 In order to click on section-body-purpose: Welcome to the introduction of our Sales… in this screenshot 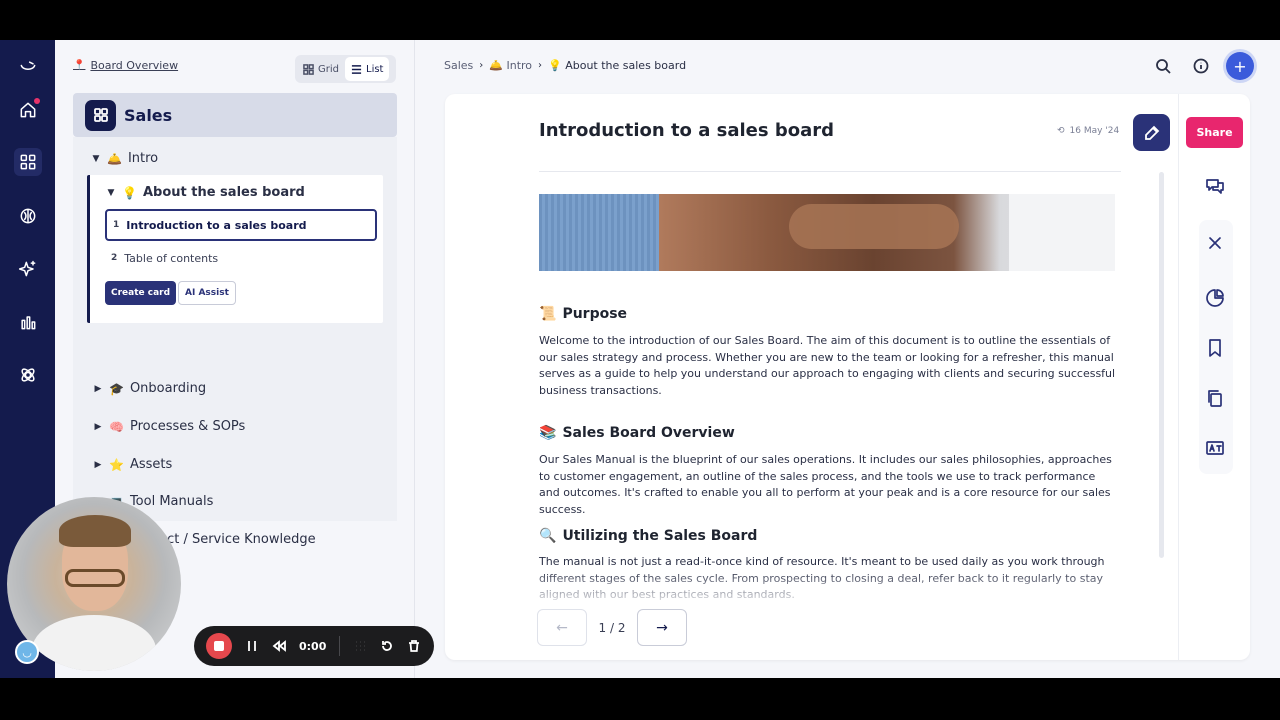, I will do `click(827, 365)`.